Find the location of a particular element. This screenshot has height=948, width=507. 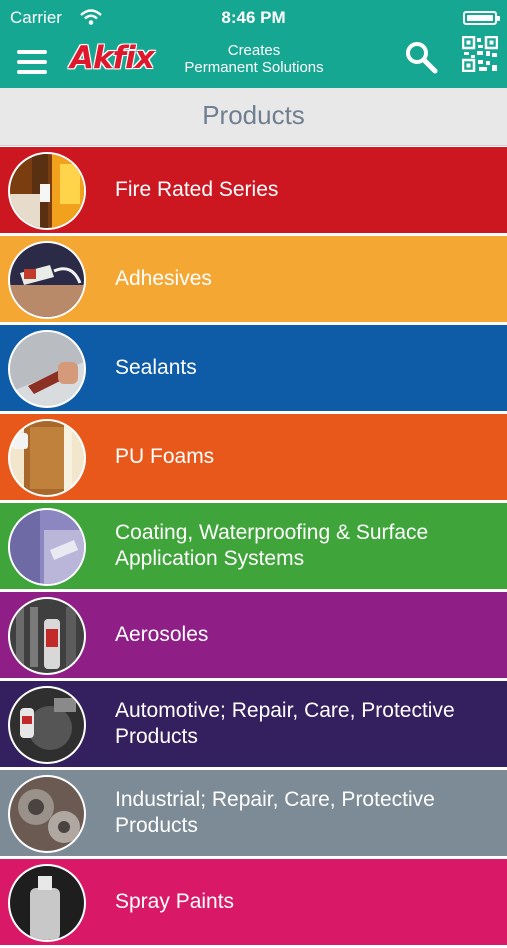

page-title: Products is located at coordinates (253, 115).